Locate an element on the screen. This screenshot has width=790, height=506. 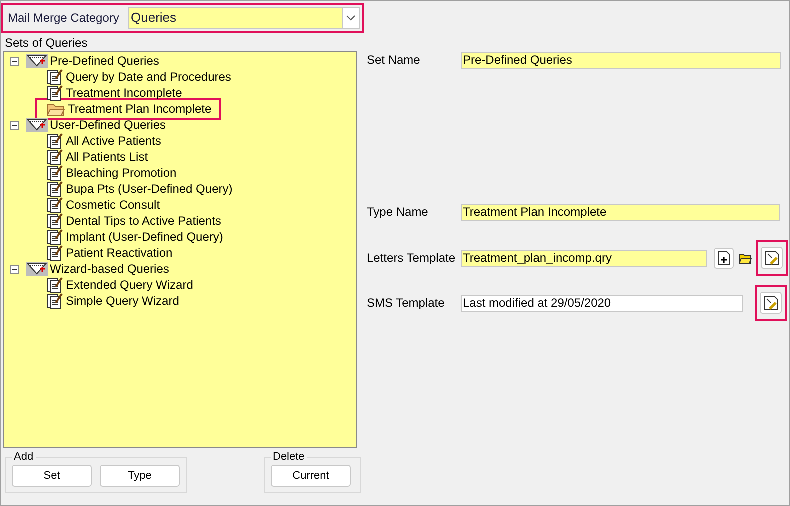
action-button: Set is located at coordinates (52, 476).